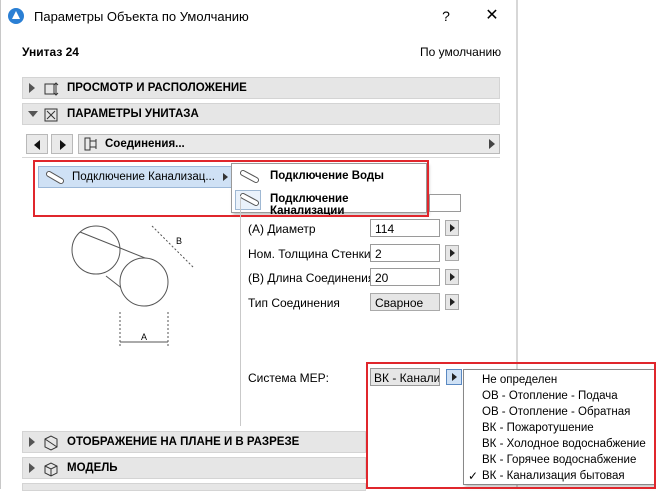  I want to click on section-view-placement: ПРОСМОТР И РАСПОЛОЖЕНИЕ, so click(261, 88).